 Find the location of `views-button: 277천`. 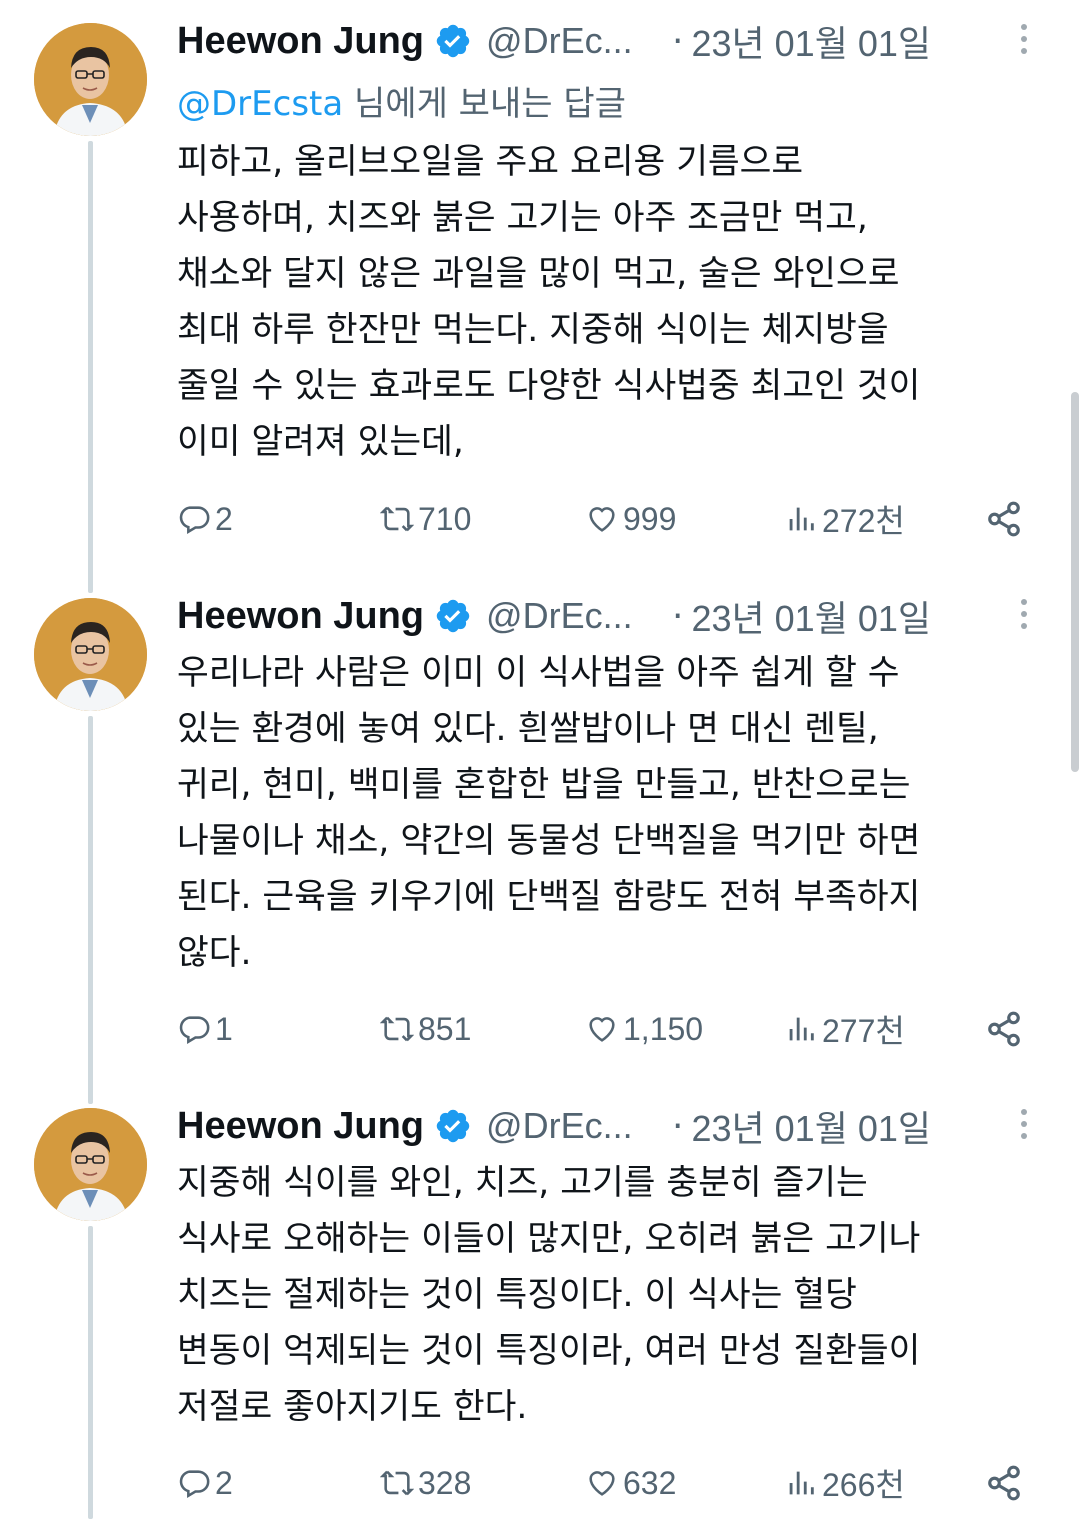

views-button: 277천 is located at coordinates (844, 1029).